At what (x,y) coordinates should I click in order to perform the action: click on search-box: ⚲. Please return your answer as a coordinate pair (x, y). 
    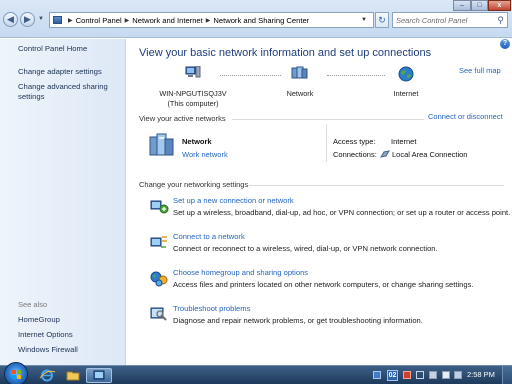
    Looking at the image, I should click on (450, 20).